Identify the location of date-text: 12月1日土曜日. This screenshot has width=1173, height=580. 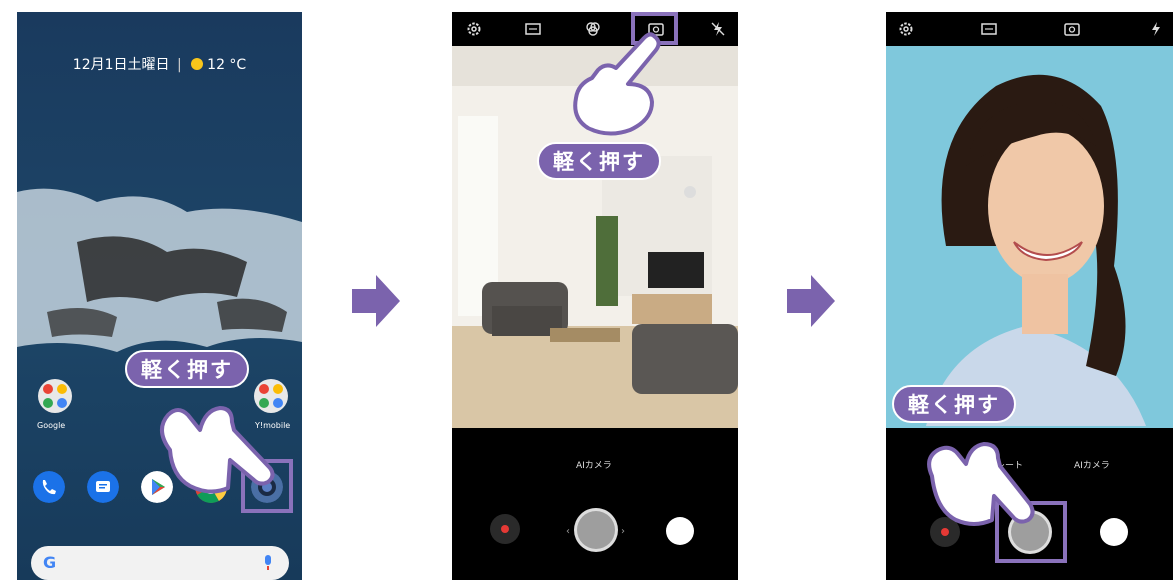
(121, 65).